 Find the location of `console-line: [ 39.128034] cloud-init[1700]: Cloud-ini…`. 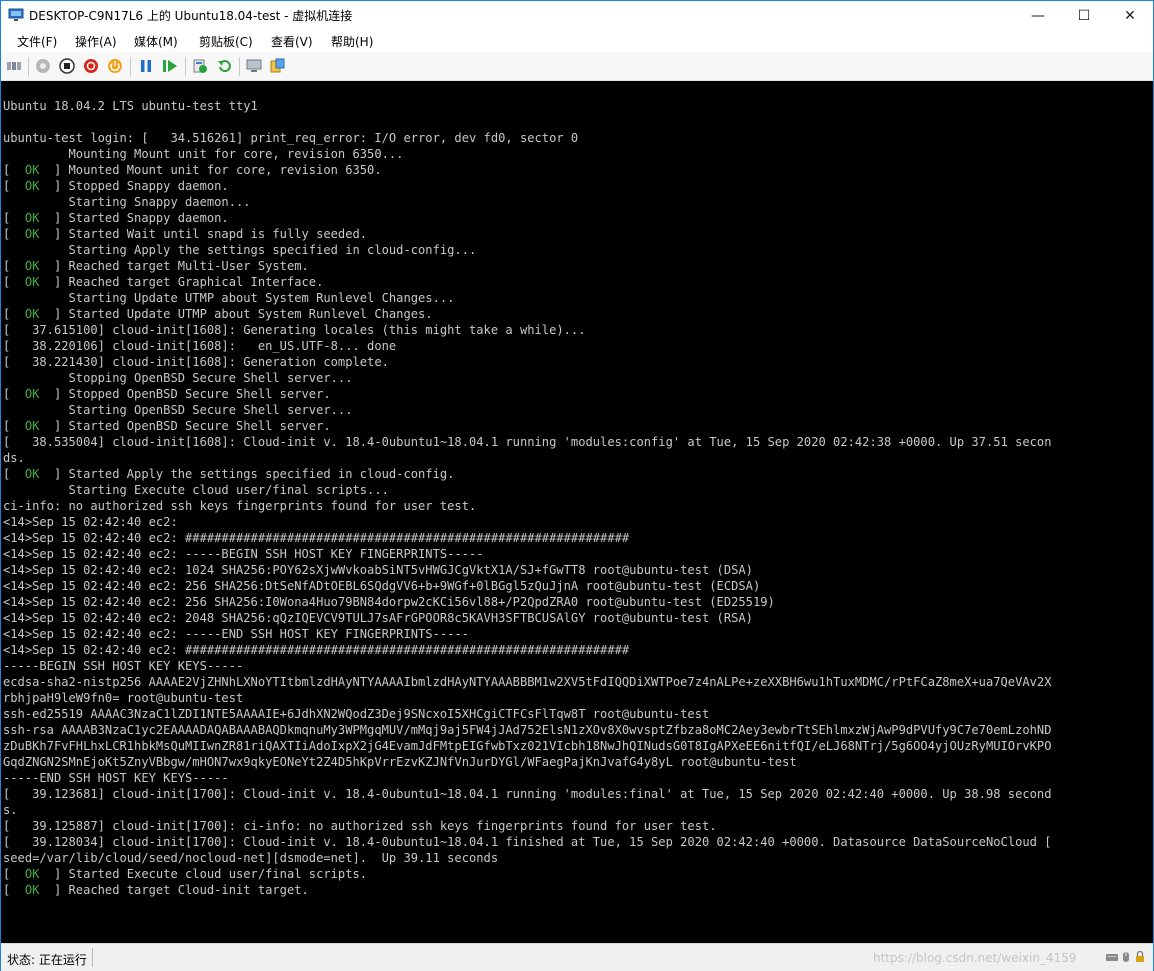

console-line: [ 39.128034] cloud-init[1700]: Cloud-ini… is located at coordinates (527, 842).